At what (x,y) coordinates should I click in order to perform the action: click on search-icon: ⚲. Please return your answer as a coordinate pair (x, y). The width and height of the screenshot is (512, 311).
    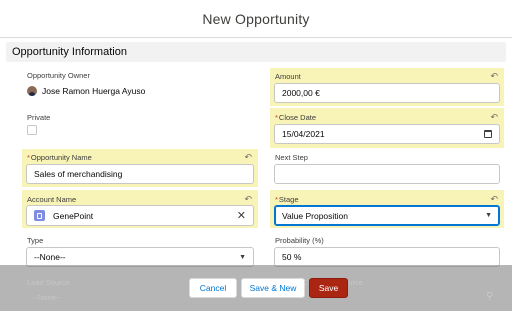
    Looking at the image, I should click on (490, 296).